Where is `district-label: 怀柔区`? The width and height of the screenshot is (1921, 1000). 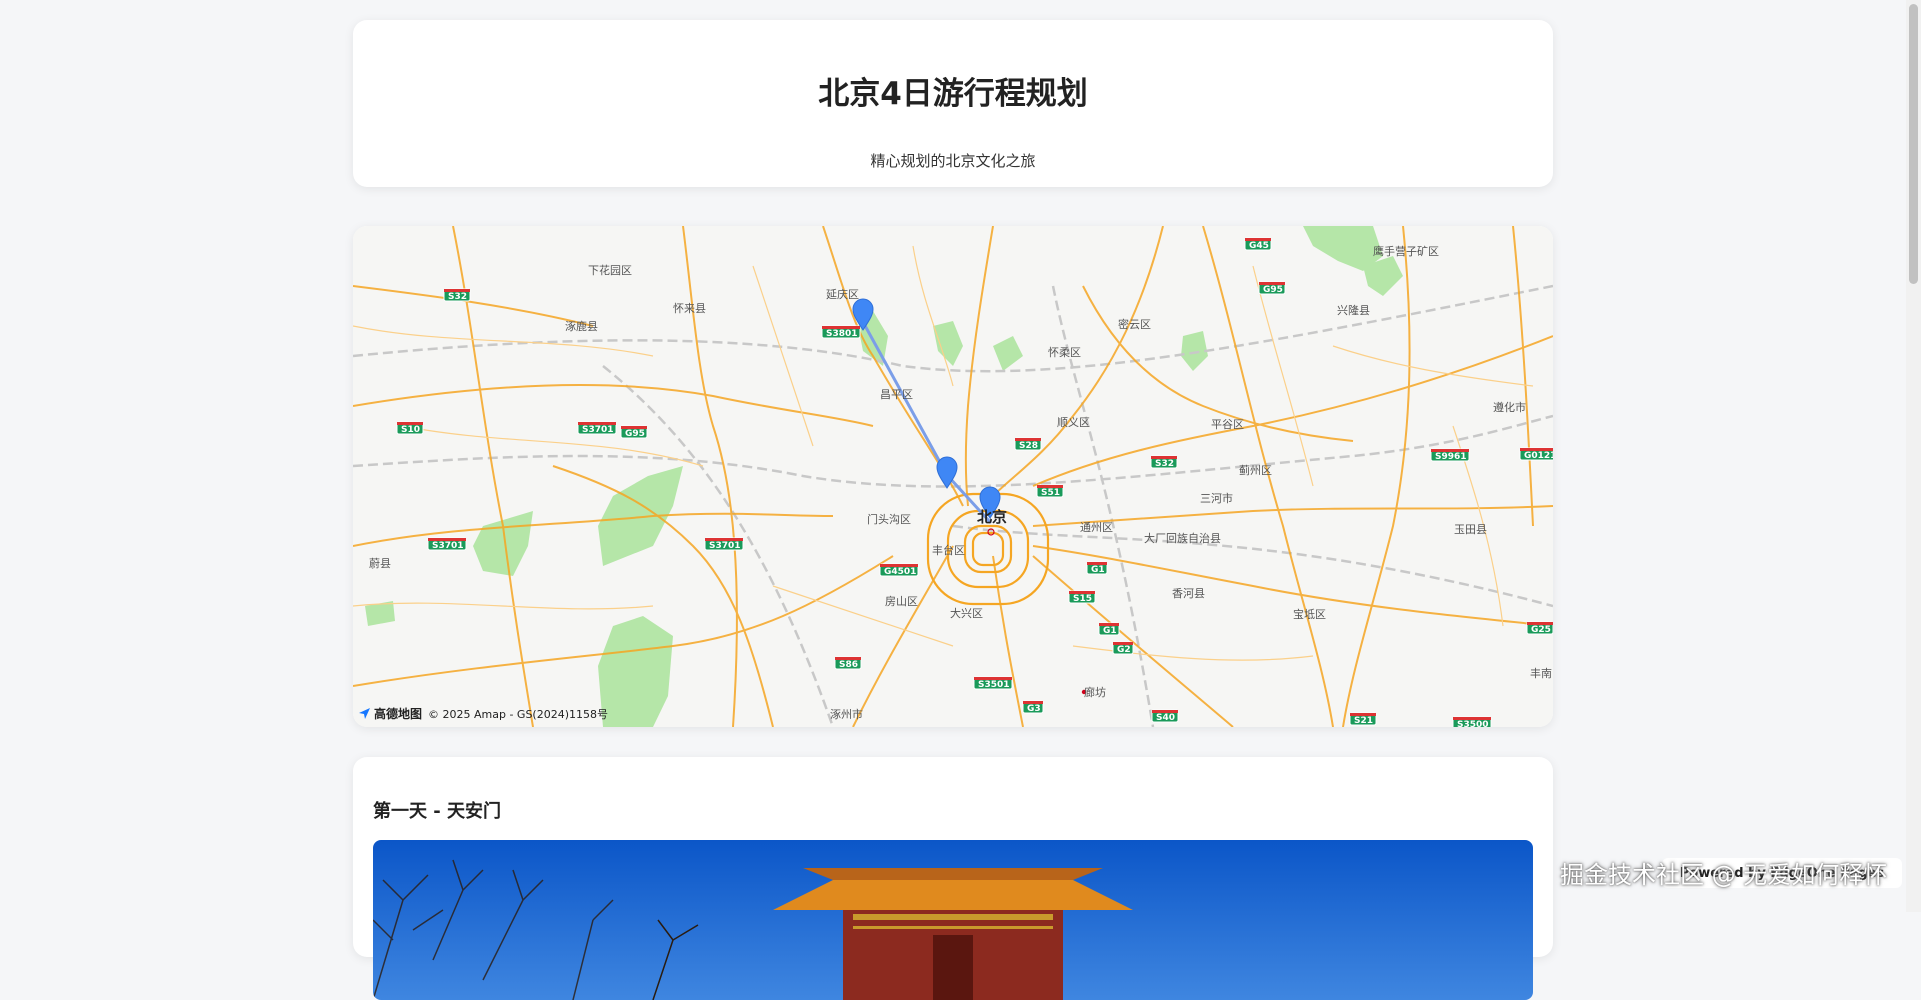
district-label: 怀柔区 is located at coordinates (1064, 352).